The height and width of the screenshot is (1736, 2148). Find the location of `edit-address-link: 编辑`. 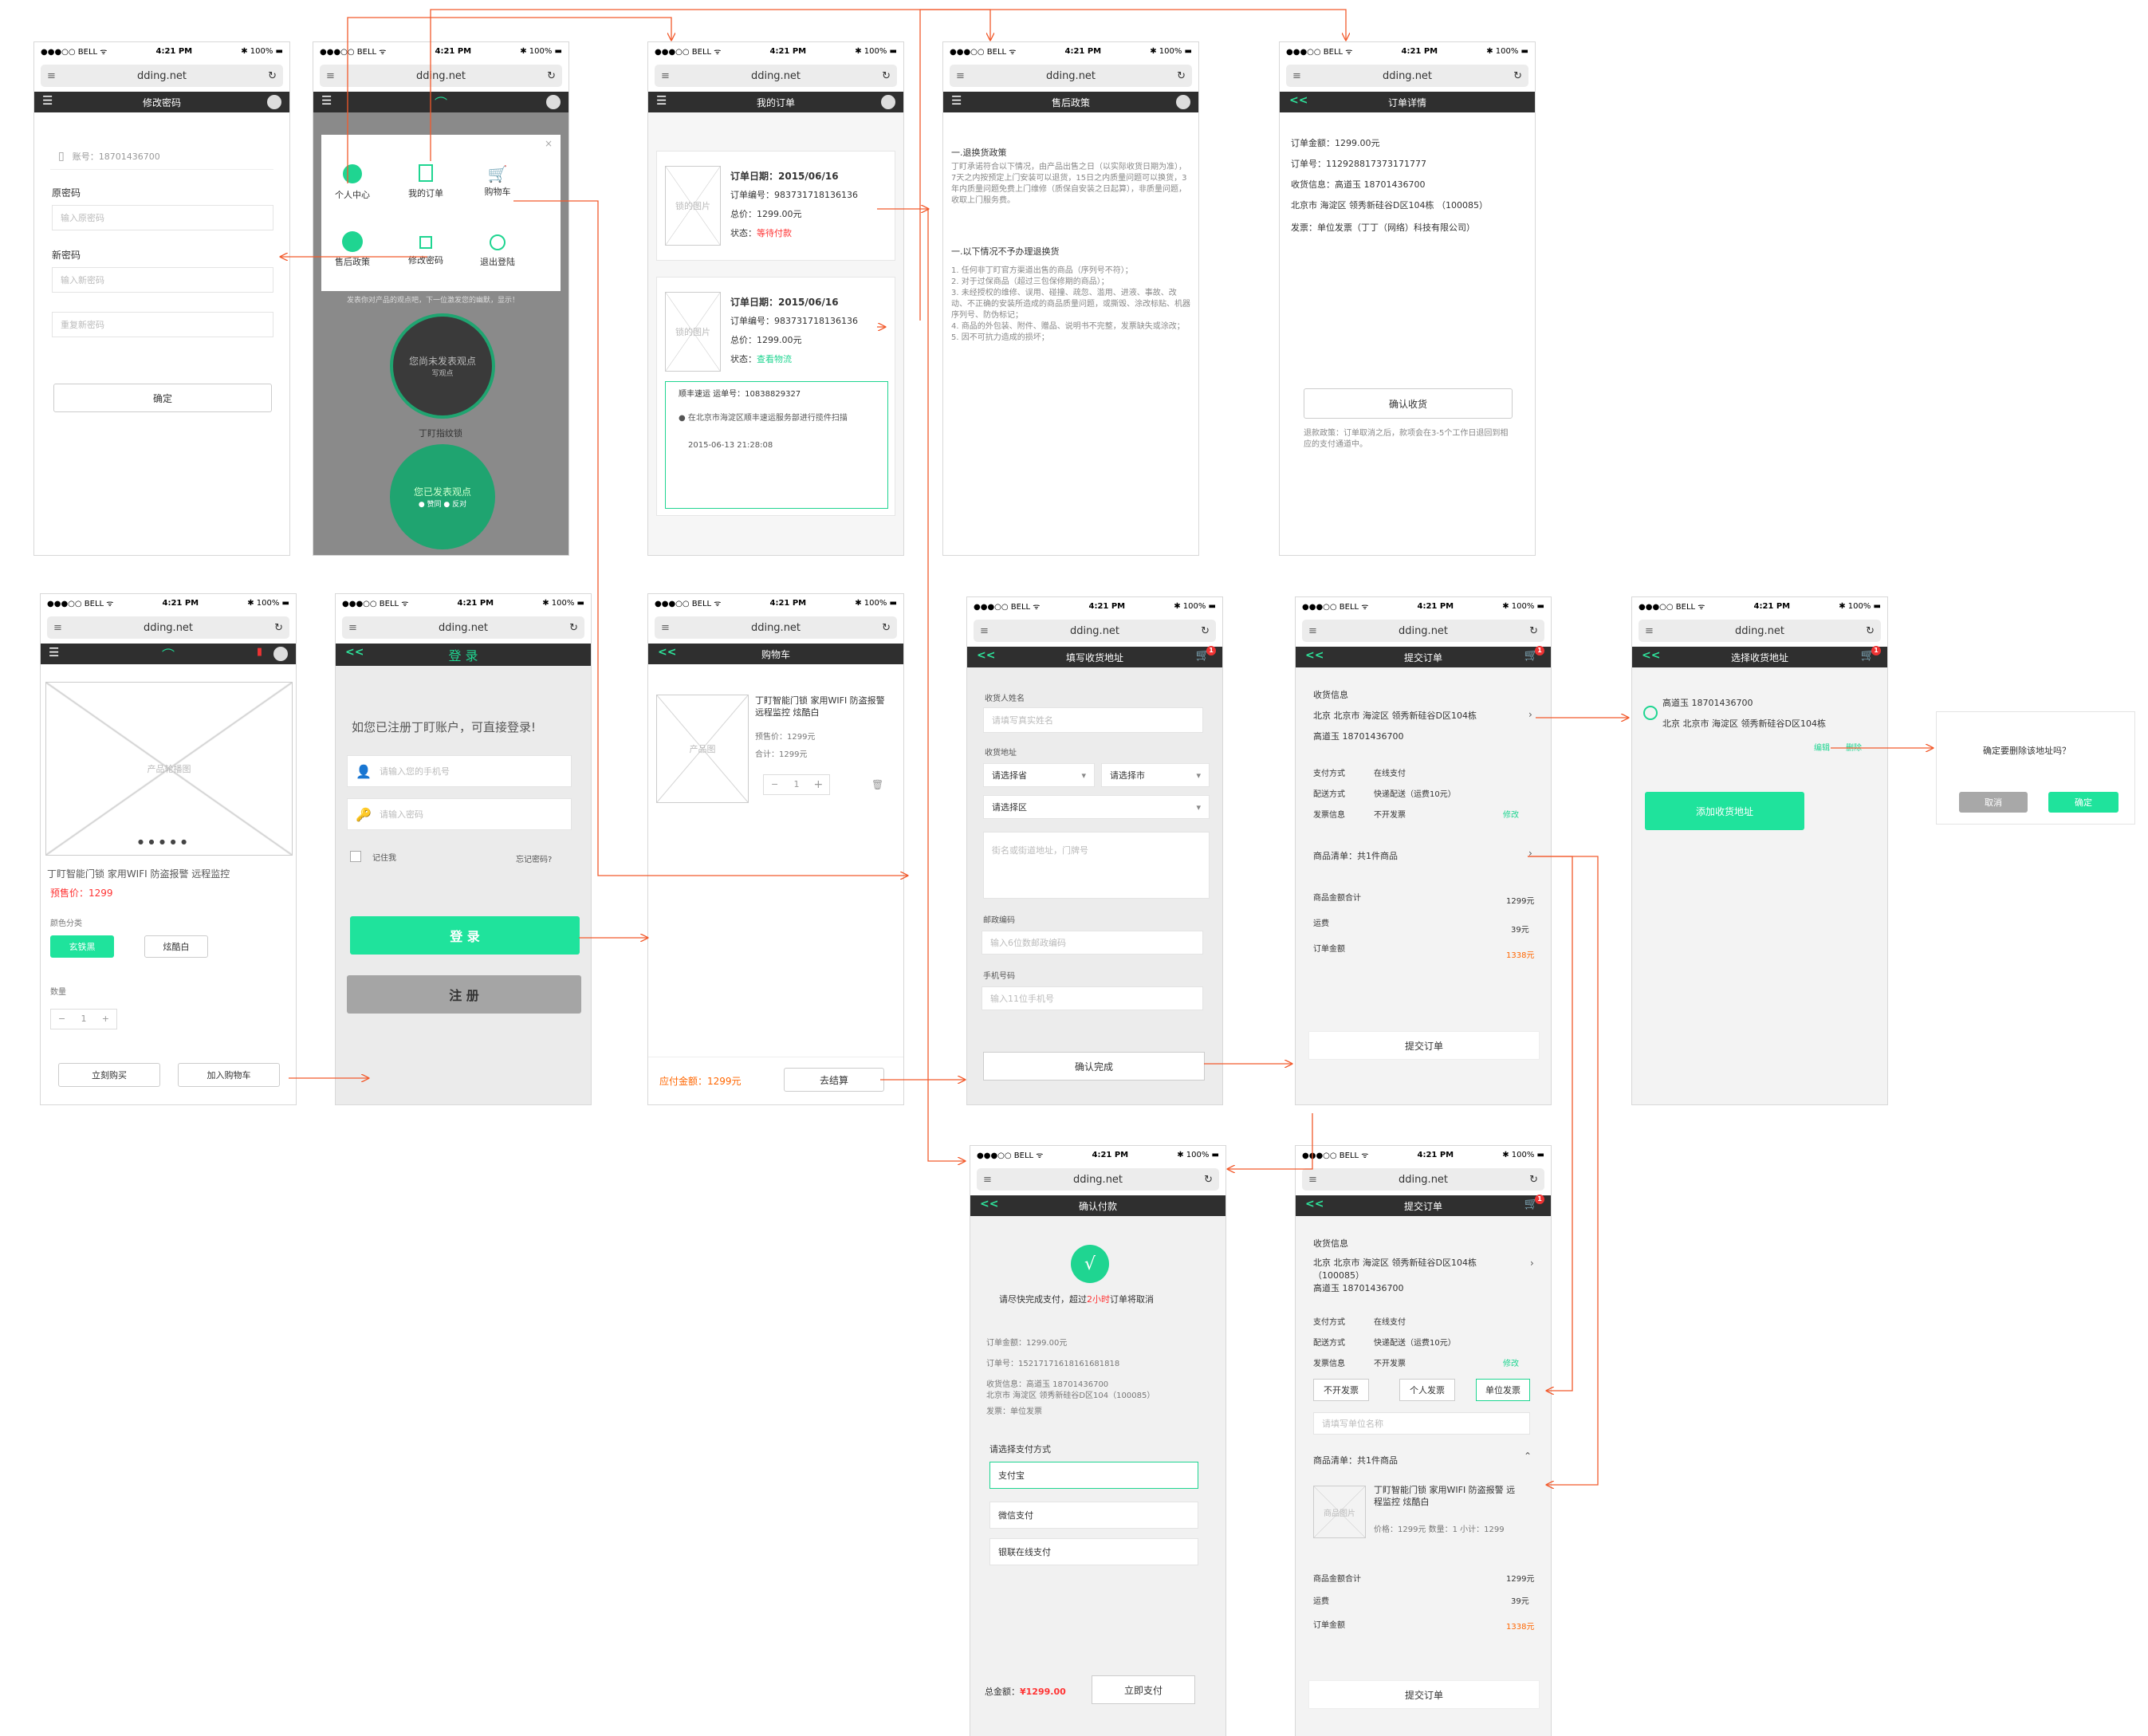

edit-address-link: 编辑 is located at coordinates (1822, 747).